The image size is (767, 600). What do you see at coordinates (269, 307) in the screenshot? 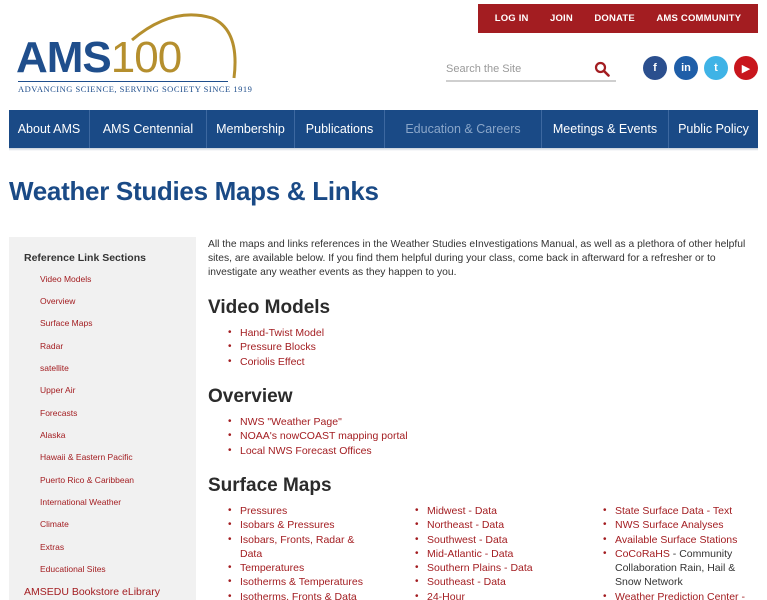
I see `section-title-video-models: Video Models` at bounding box center [269, 307].